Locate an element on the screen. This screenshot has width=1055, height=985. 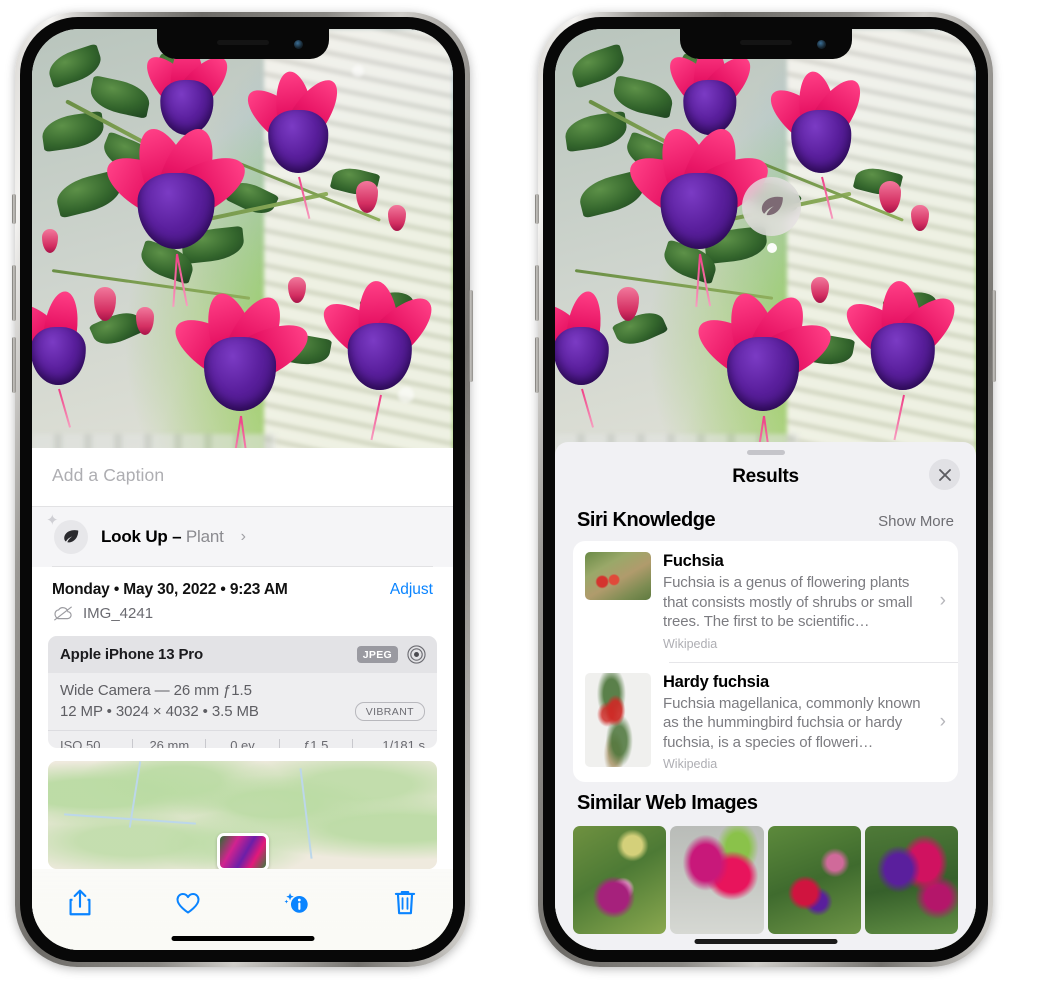
exif-iso: ISO 50 is located at coordinates (80, 743).